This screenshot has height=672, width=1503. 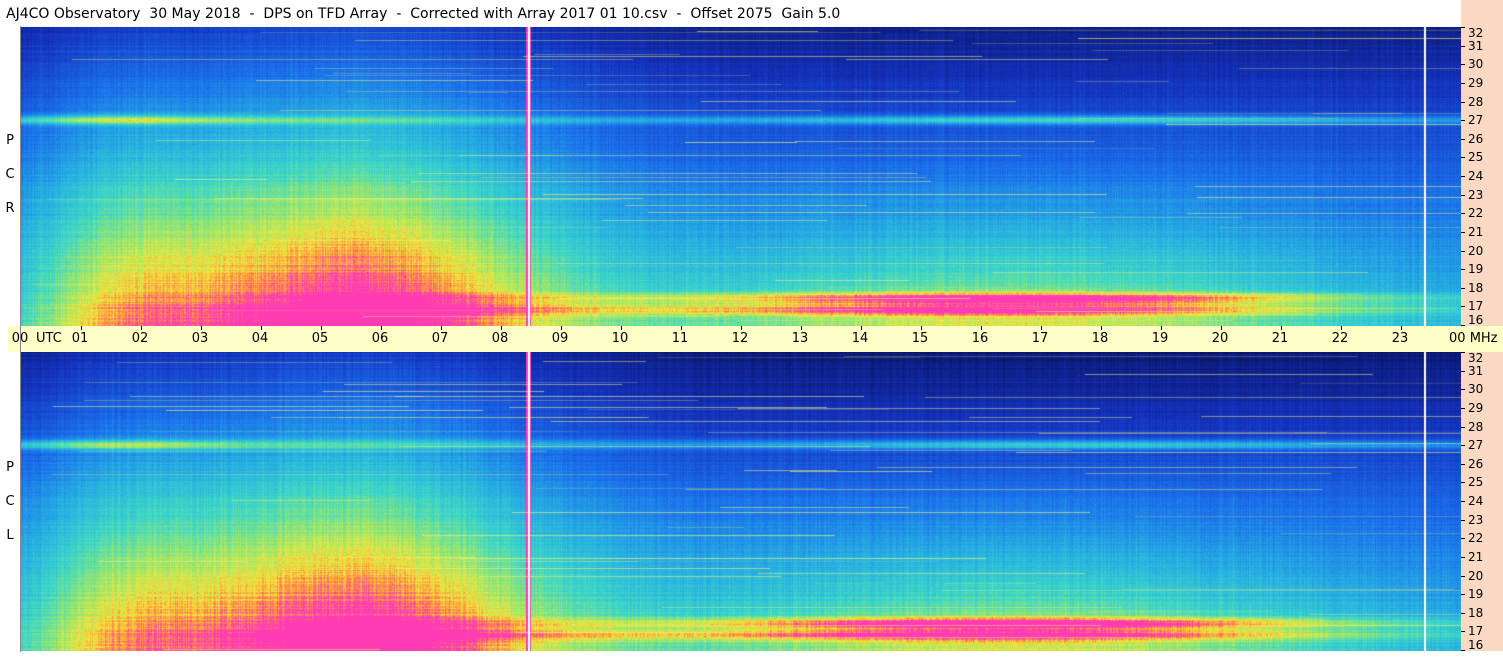 What do you see at coordinates (1476, 613) in the screenshot?
I see `freq-tick-label: 18` at bounding box center [1476, 613].